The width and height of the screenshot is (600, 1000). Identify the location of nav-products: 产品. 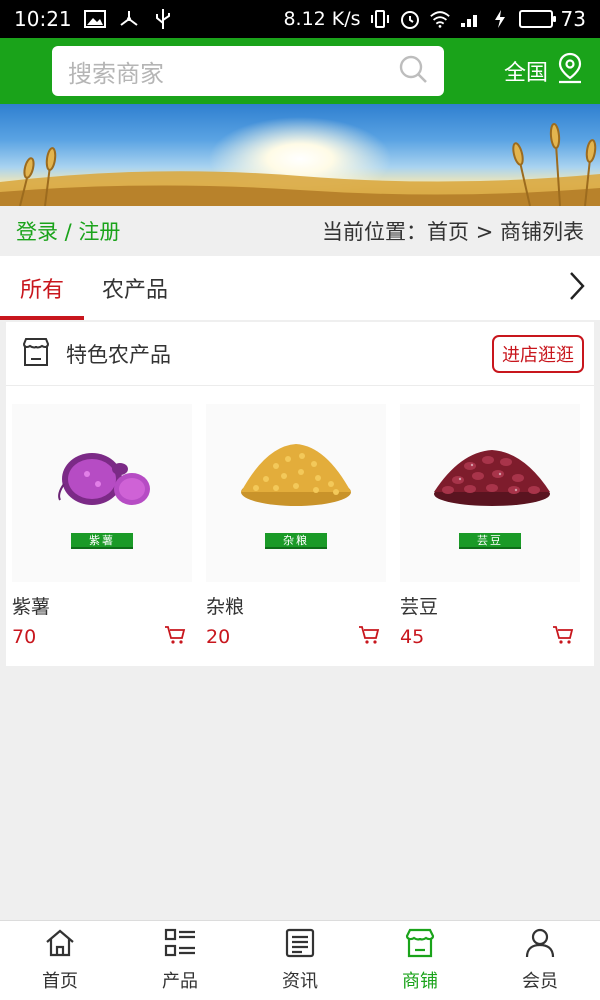
(180, 960).